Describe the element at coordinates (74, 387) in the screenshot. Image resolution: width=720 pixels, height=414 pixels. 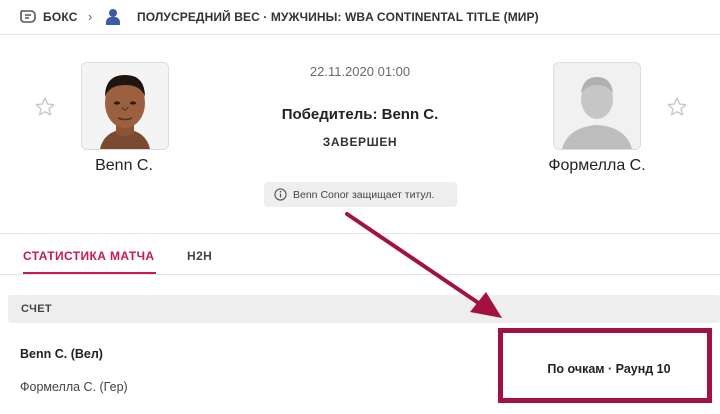
I see `score-row-away-name: Формелла С. (Гер)` at that location.